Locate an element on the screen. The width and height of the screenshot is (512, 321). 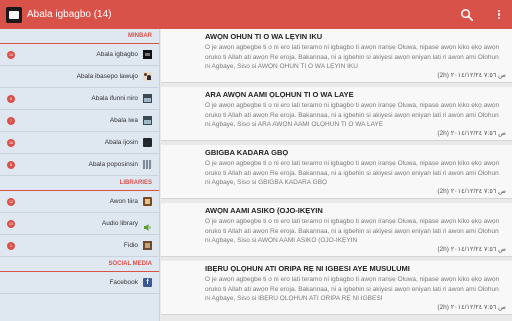
drawer-item-label: Abala igbagbo is located at coordinates (117, 54).